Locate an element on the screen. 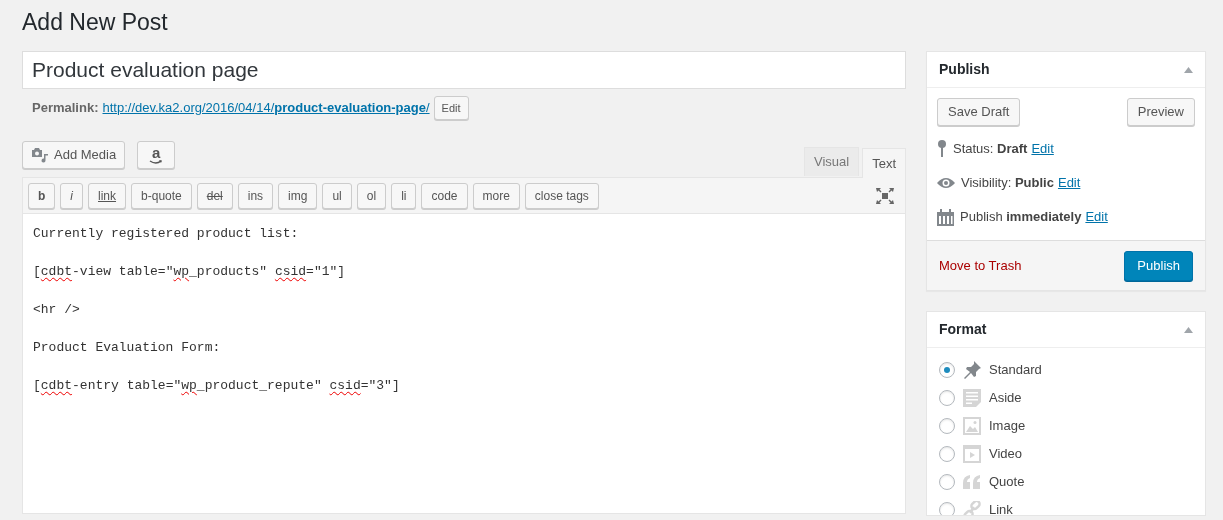 Image resolution: width=1223 pixels, height=520 pixels. format-label: Quote is located at coordinates (1007, 482).